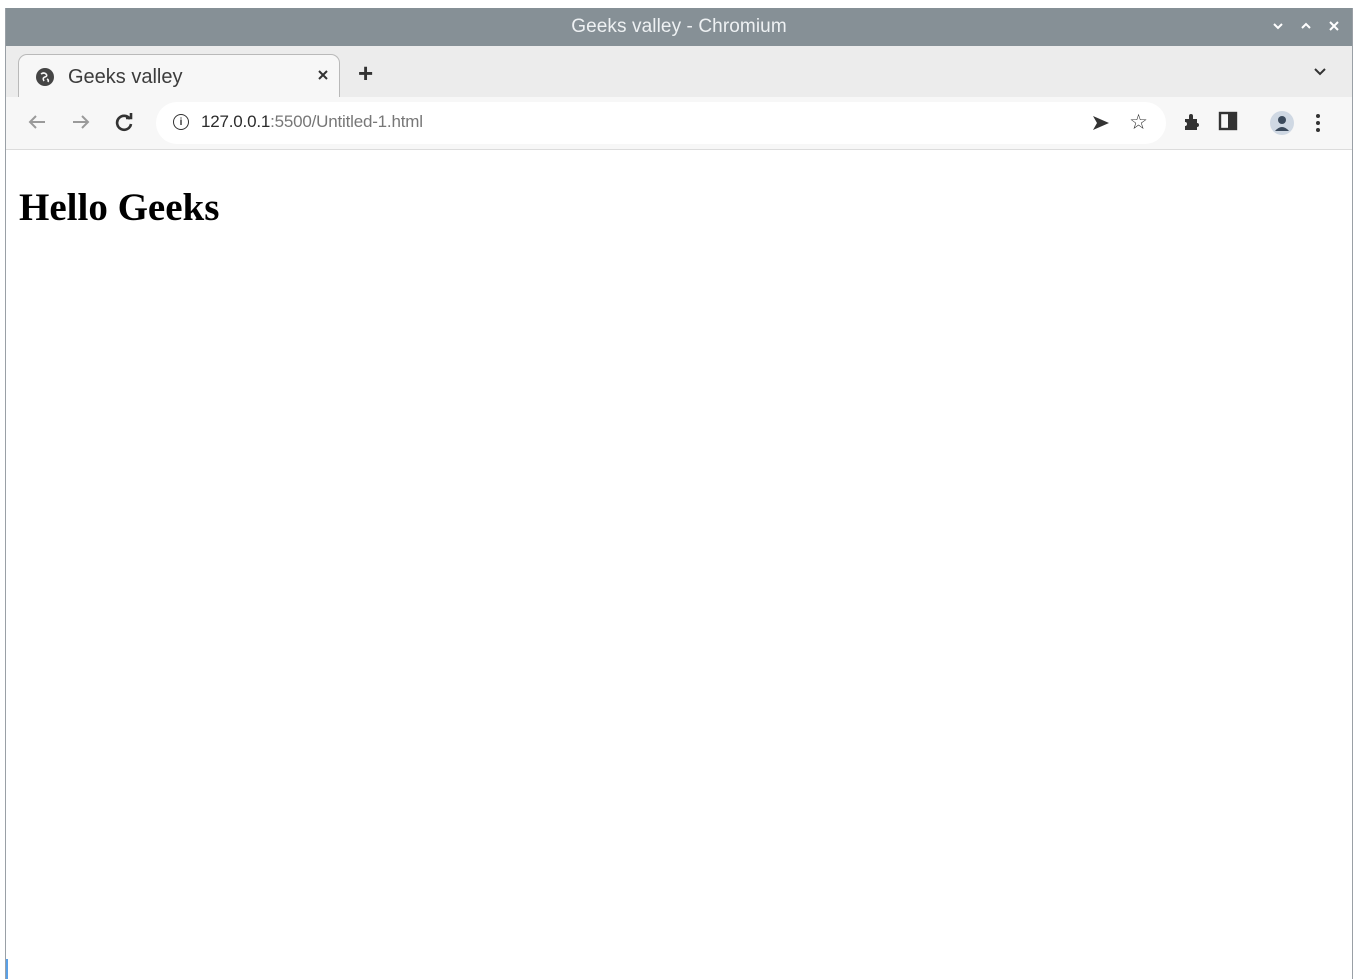 The image size is (1362, 979). I want to click on title-bar: Geeks valley - Chromium, so click(679, 27).